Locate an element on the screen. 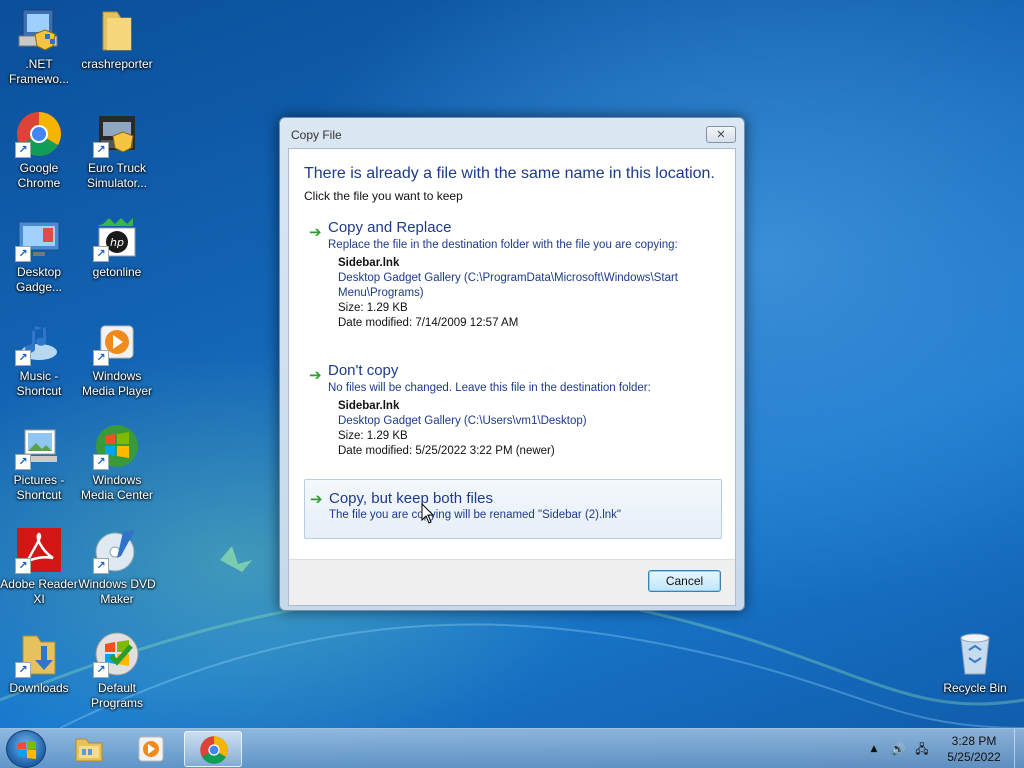 This screenshot has height=768, width=1024. clock-time: 3:28 PM is located at coordinates (974, 741).